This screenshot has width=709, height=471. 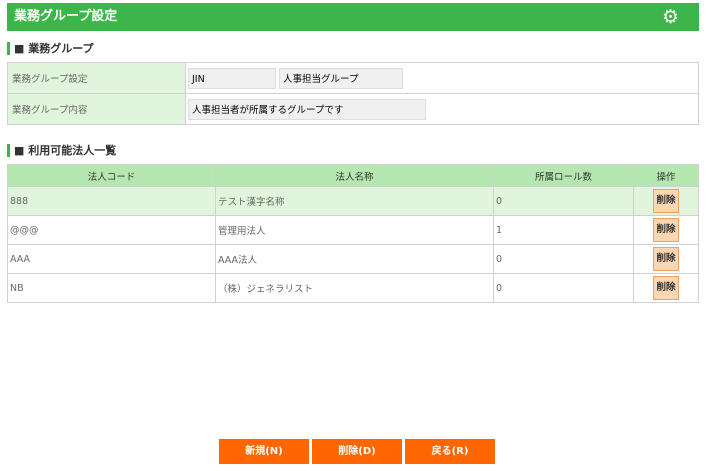 I want to click on cell-code: NB, so click(x=111, y=288).